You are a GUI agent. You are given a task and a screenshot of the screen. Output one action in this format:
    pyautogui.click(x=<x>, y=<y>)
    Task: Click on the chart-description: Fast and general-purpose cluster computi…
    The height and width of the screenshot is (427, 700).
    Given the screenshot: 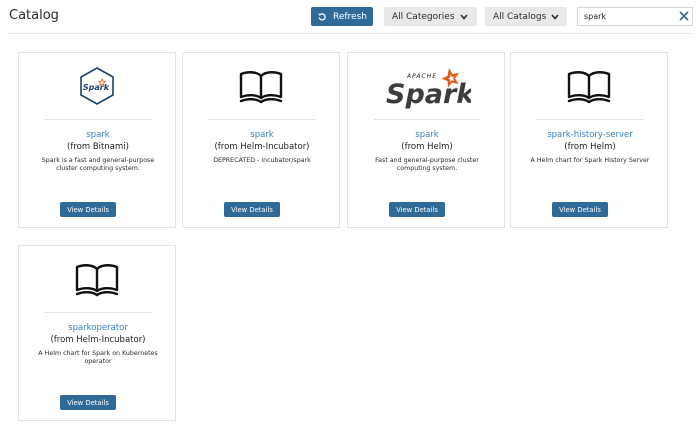 What is the action you would take?
    pyautogui.click(x=427, y=165)
    